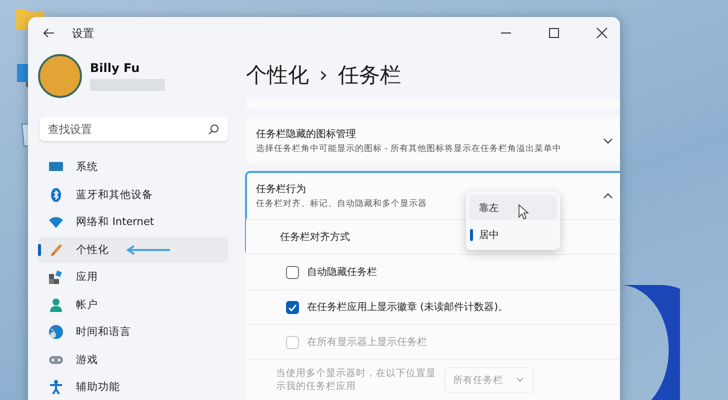 The width and height of the screenshot is (728, 400). What do you see at coordinates (356, 380) in the screenshot?
I see `setting-label: 当使用多个显示器时，在以下位置显示我的任务栏应用` at bounding box center [356, 380].